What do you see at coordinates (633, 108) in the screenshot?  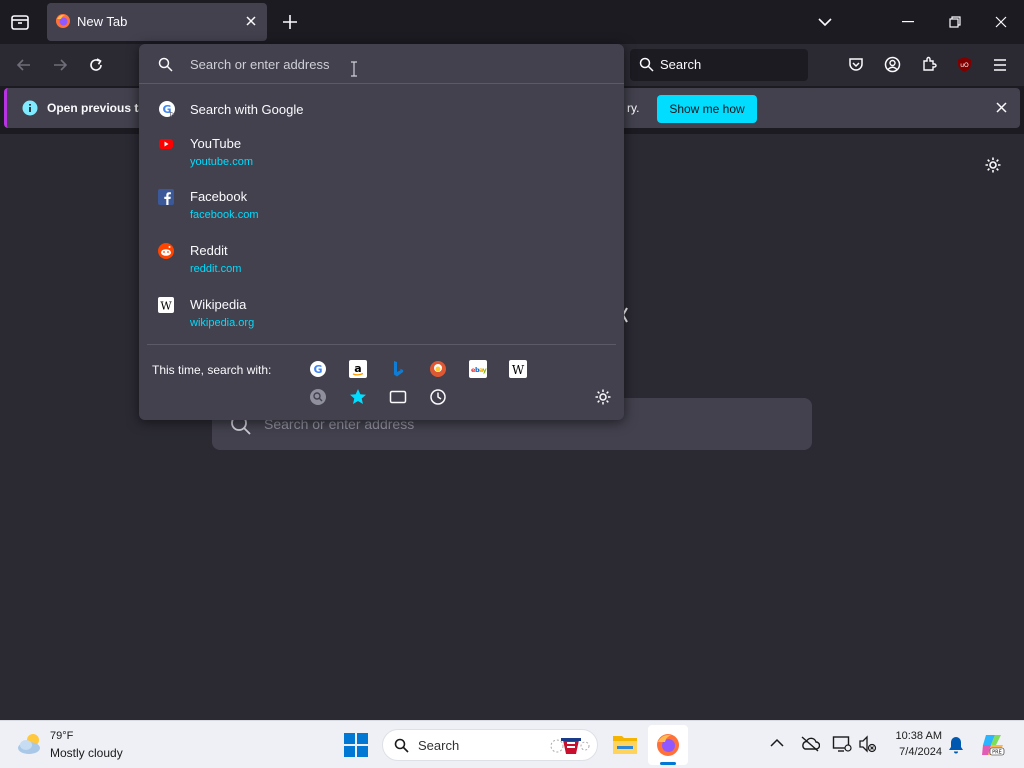 I see `notification-message-end: ry.` at bounding box center [633, 108].